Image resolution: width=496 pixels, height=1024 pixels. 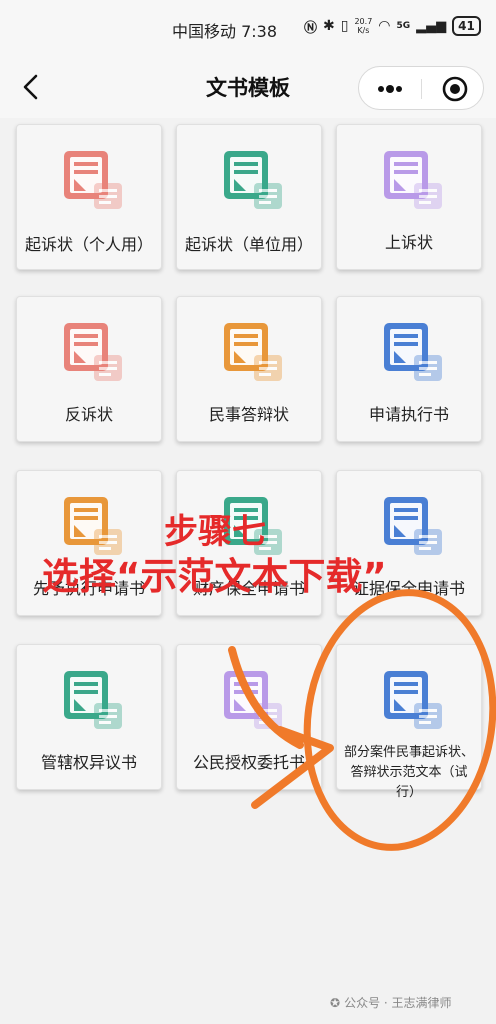 I want to click on template-label: 公民授权委托书, so click(x=248, y=762).